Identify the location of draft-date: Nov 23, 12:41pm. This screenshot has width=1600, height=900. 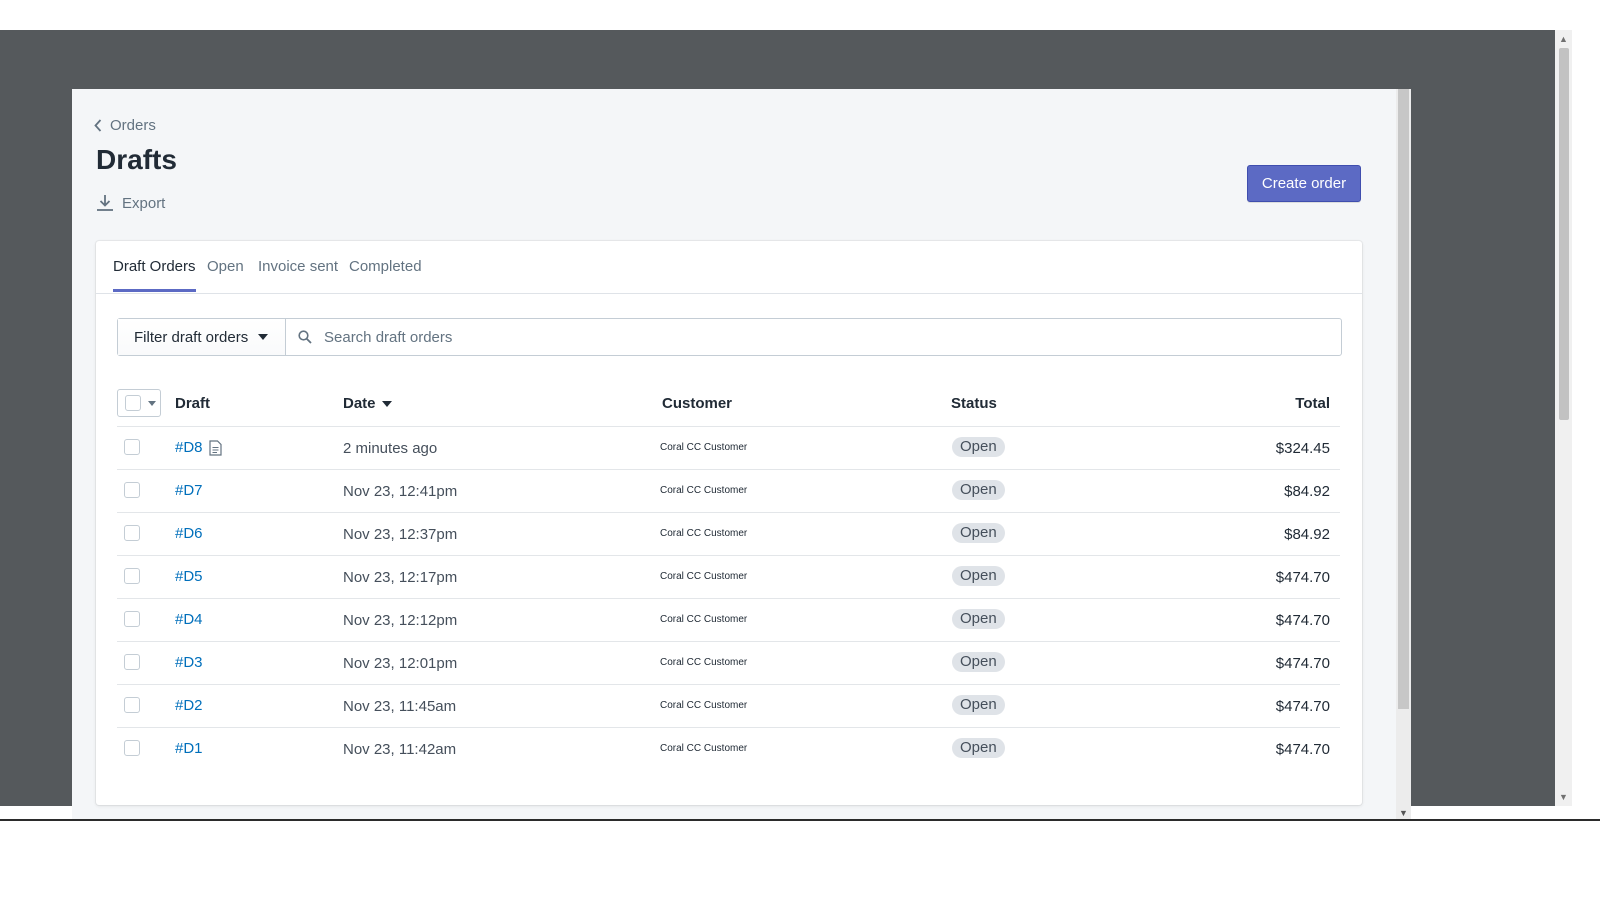
(400, 491).